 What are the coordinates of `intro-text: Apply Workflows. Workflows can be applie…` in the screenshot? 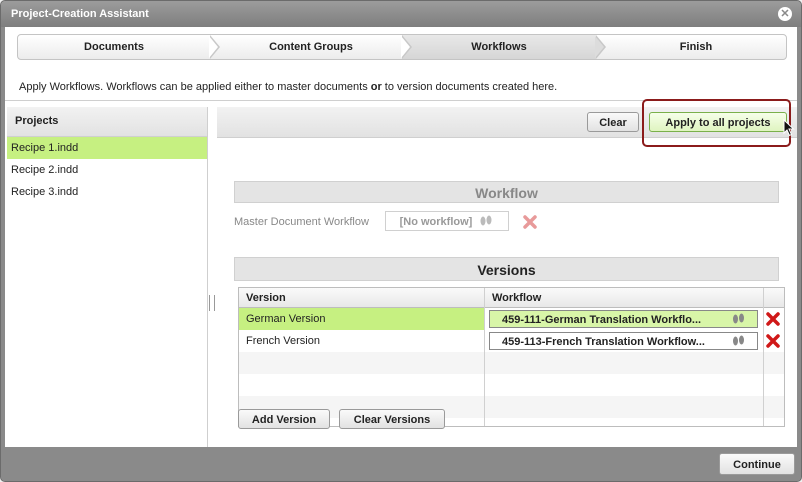 It's located at (288, 87).